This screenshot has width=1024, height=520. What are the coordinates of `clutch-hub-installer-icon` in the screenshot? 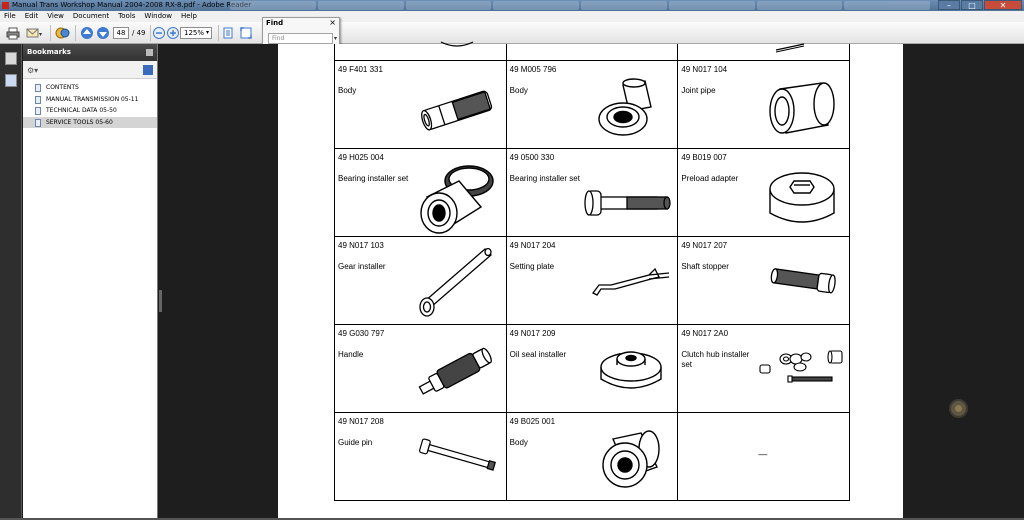 It's located at (801, 366).